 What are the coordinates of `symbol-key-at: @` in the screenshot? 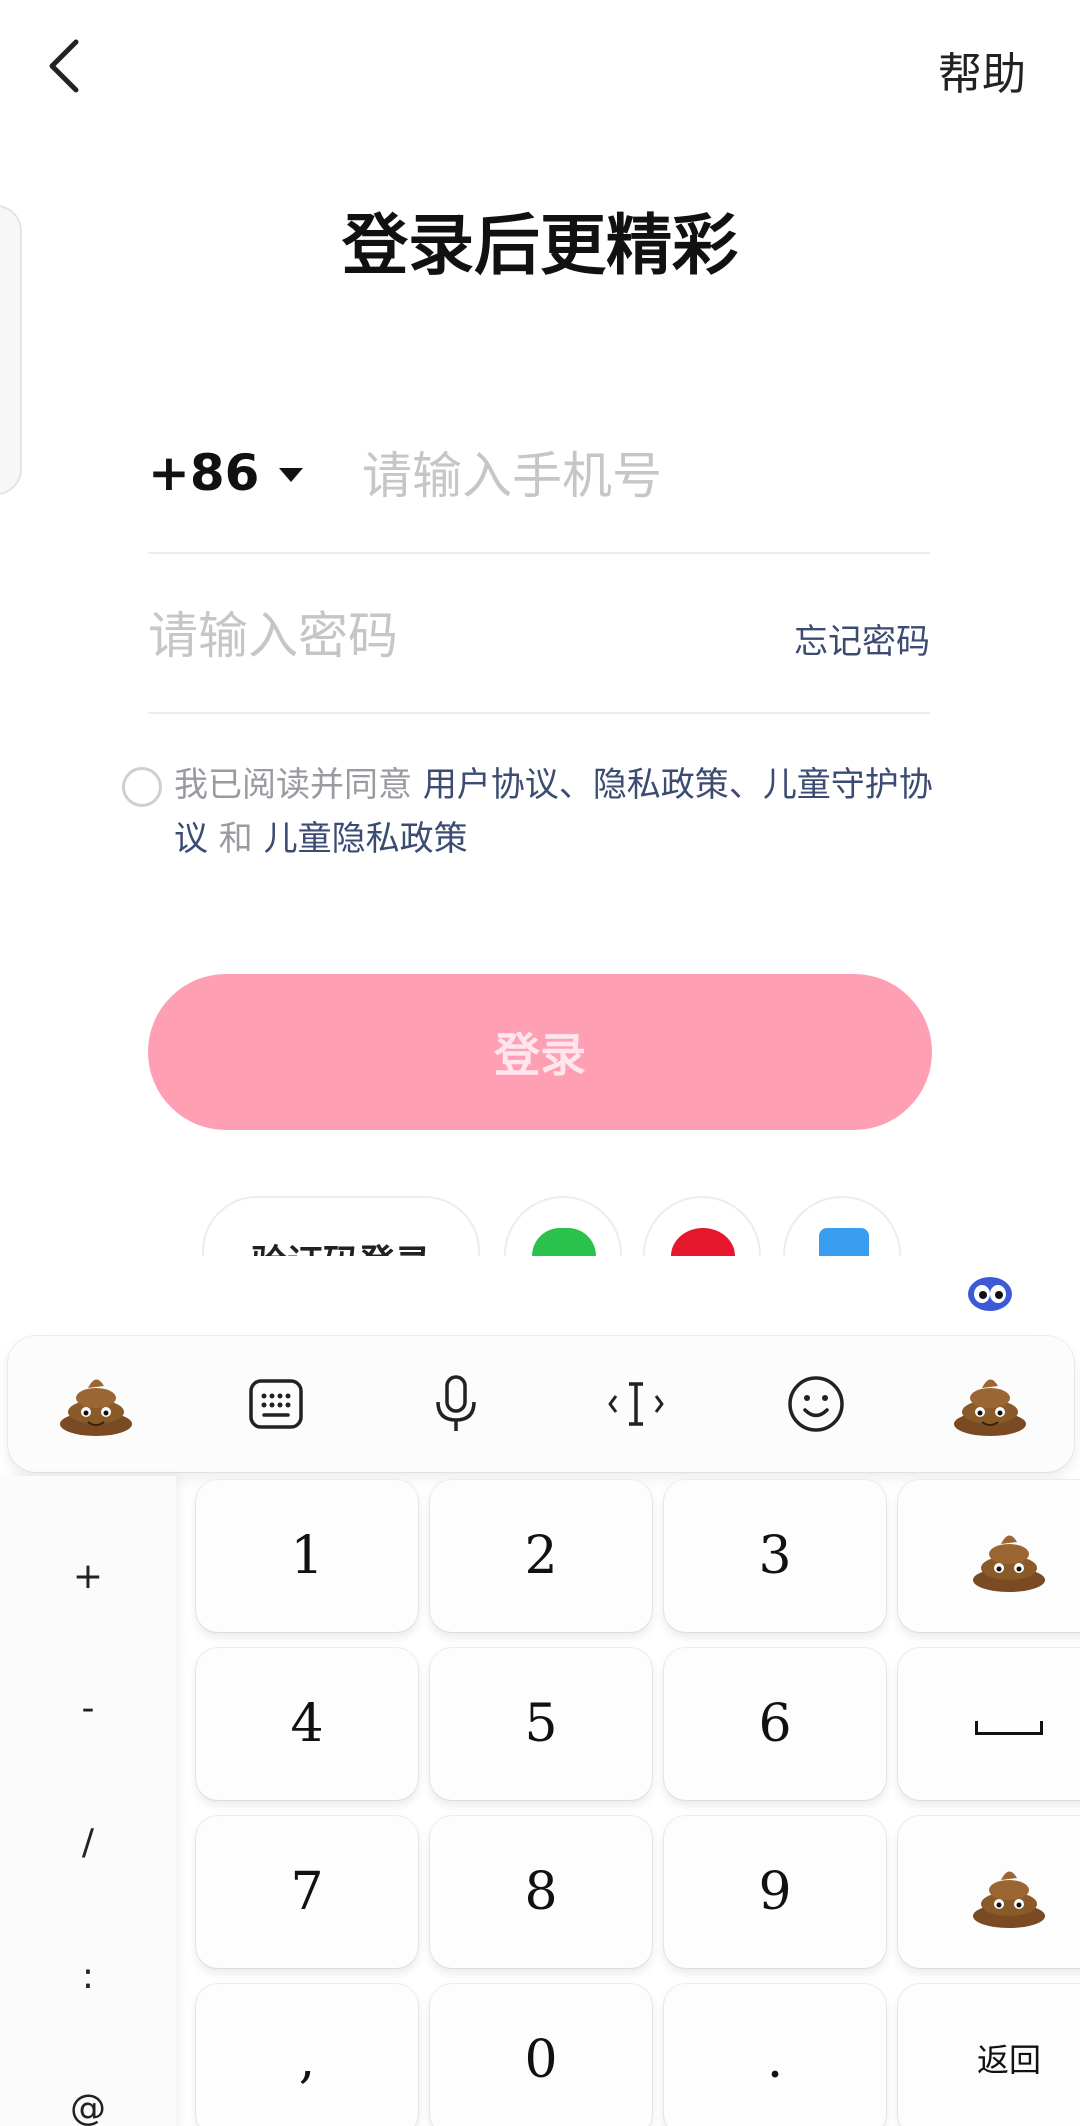 It's located at (88, 2107).